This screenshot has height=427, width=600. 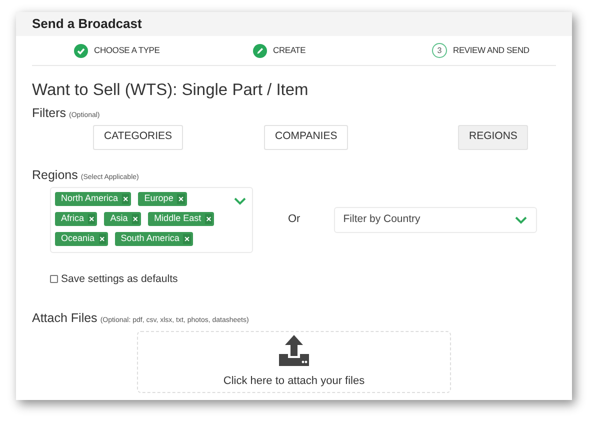 I want to click on step-label: CHOOSE A TYPE, so click(x=127, y=50).